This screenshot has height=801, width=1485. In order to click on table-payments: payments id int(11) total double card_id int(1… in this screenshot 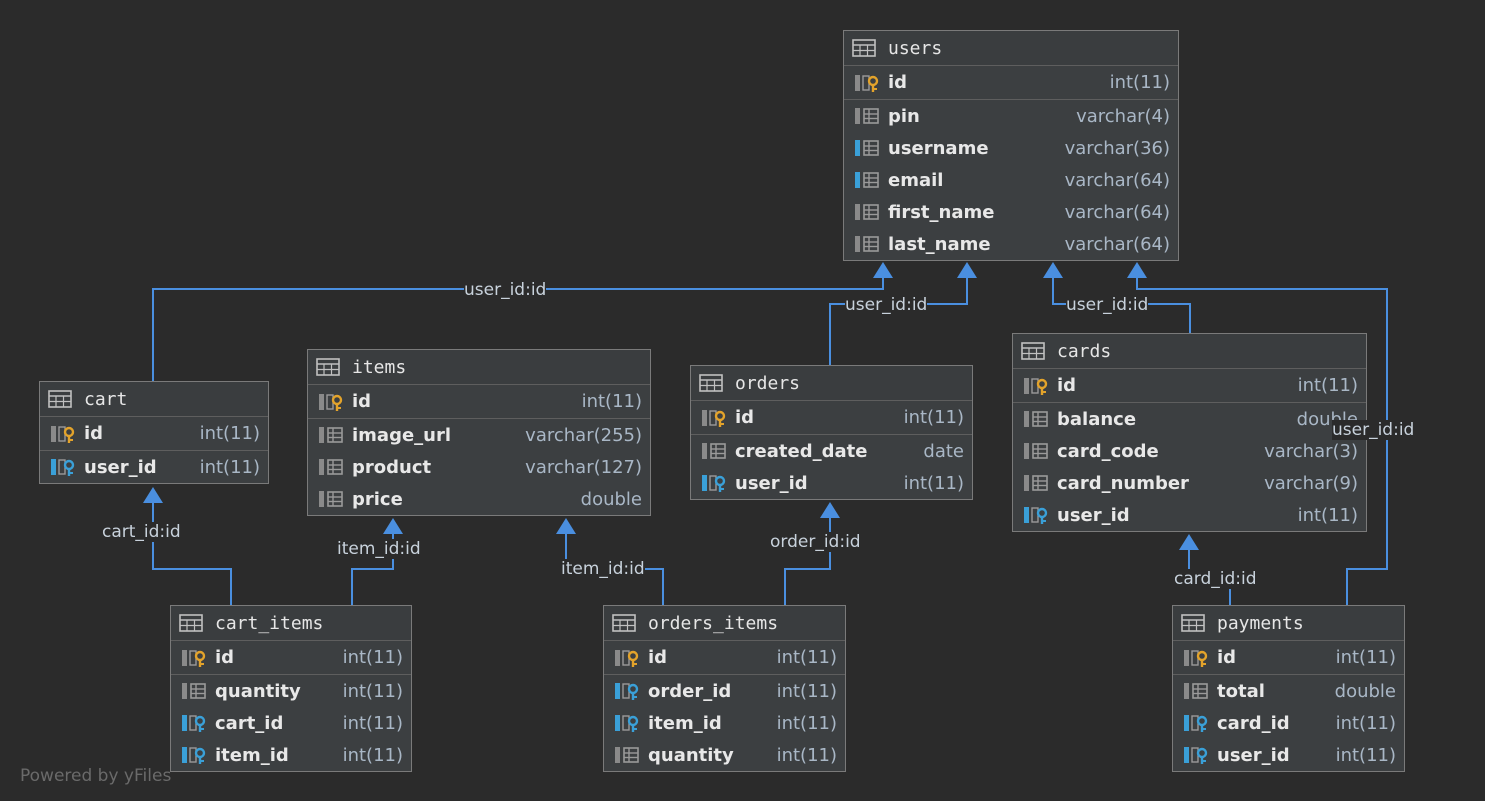, I will do `click(1288, 688)`.